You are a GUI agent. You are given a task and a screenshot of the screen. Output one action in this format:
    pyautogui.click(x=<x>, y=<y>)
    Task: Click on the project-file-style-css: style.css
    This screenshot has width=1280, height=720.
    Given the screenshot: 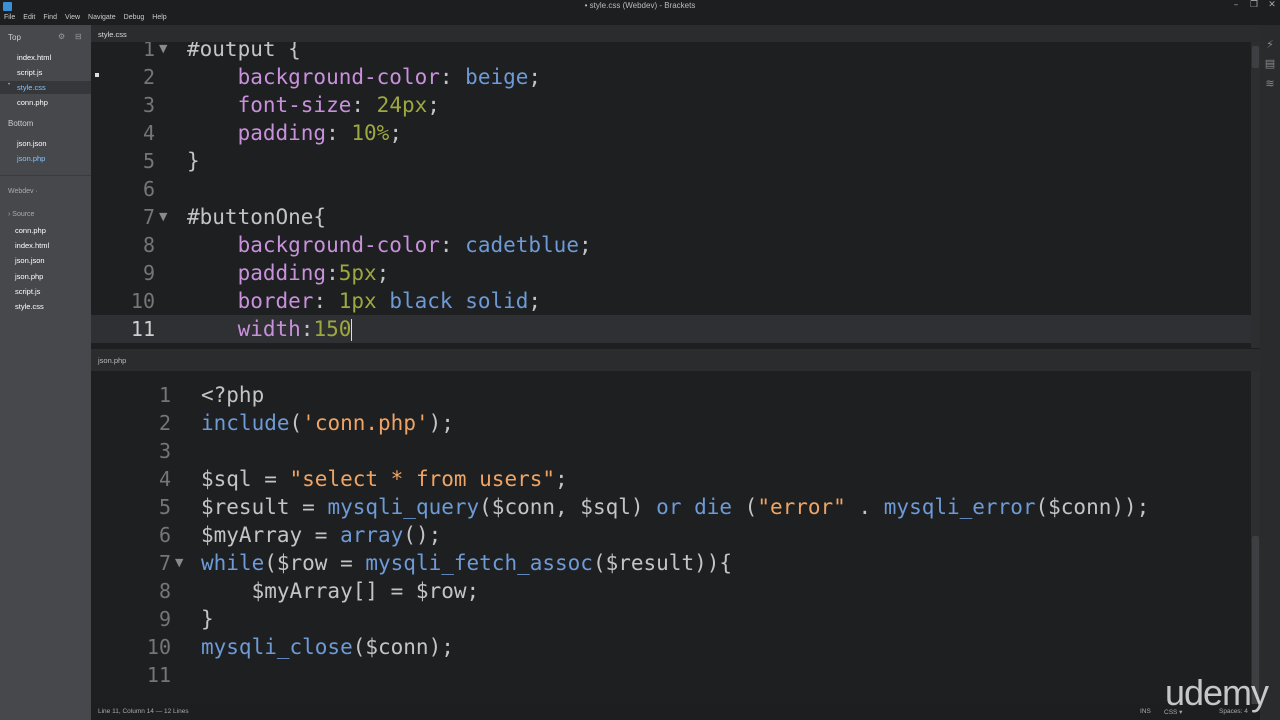 What is the action you would take?
    pyautogui.click(x=29, y=306)
    